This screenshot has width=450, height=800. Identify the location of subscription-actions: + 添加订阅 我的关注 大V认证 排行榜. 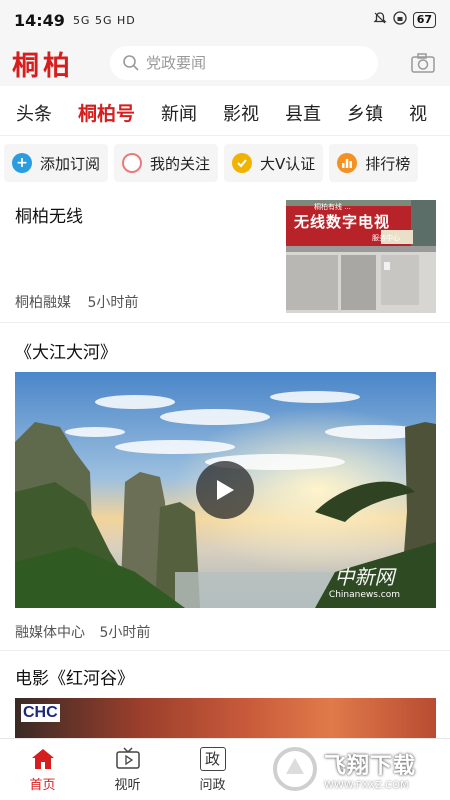
(225, 163).